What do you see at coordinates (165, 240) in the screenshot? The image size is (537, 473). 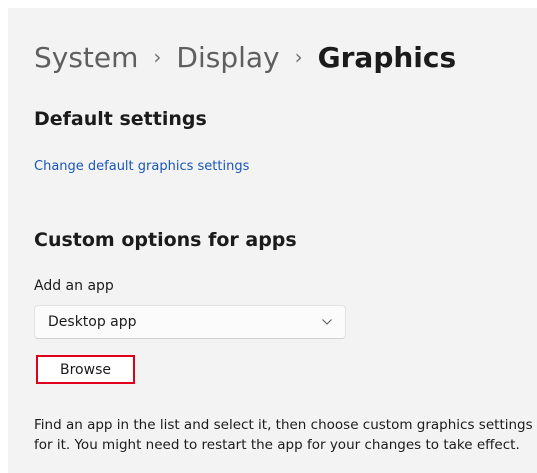 I see `custom-options-heading: Custom options for apps` at bounding box center [165, 240].